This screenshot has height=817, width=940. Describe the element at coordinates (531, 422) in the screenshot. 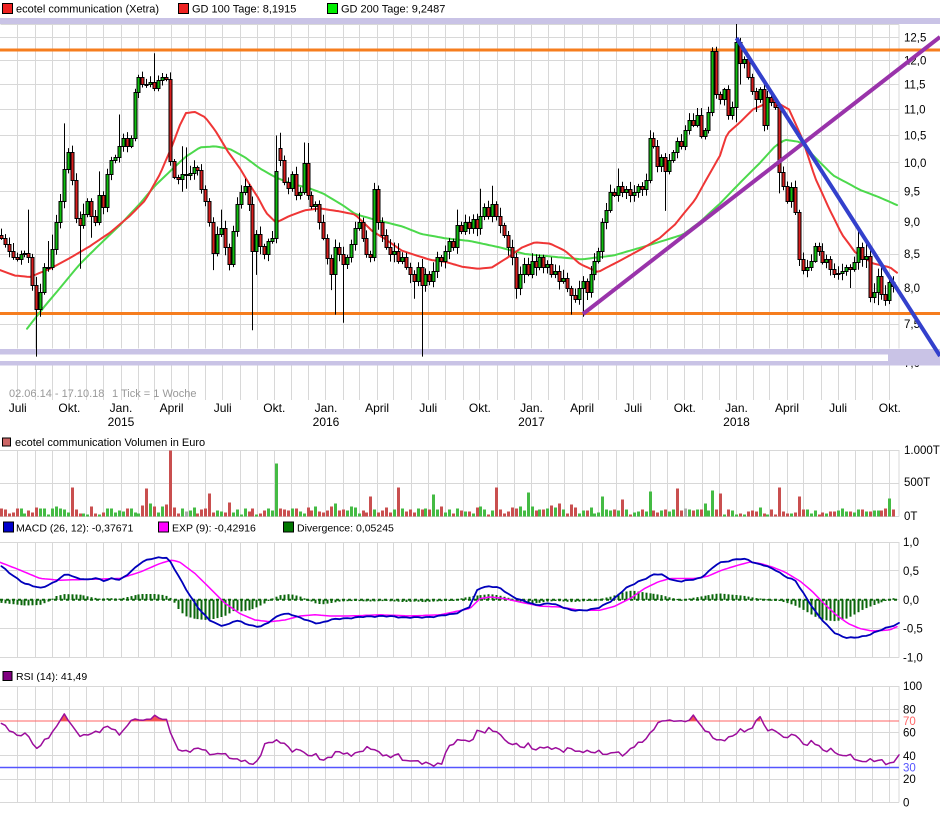

I see `svg-text: 2017` at that location.